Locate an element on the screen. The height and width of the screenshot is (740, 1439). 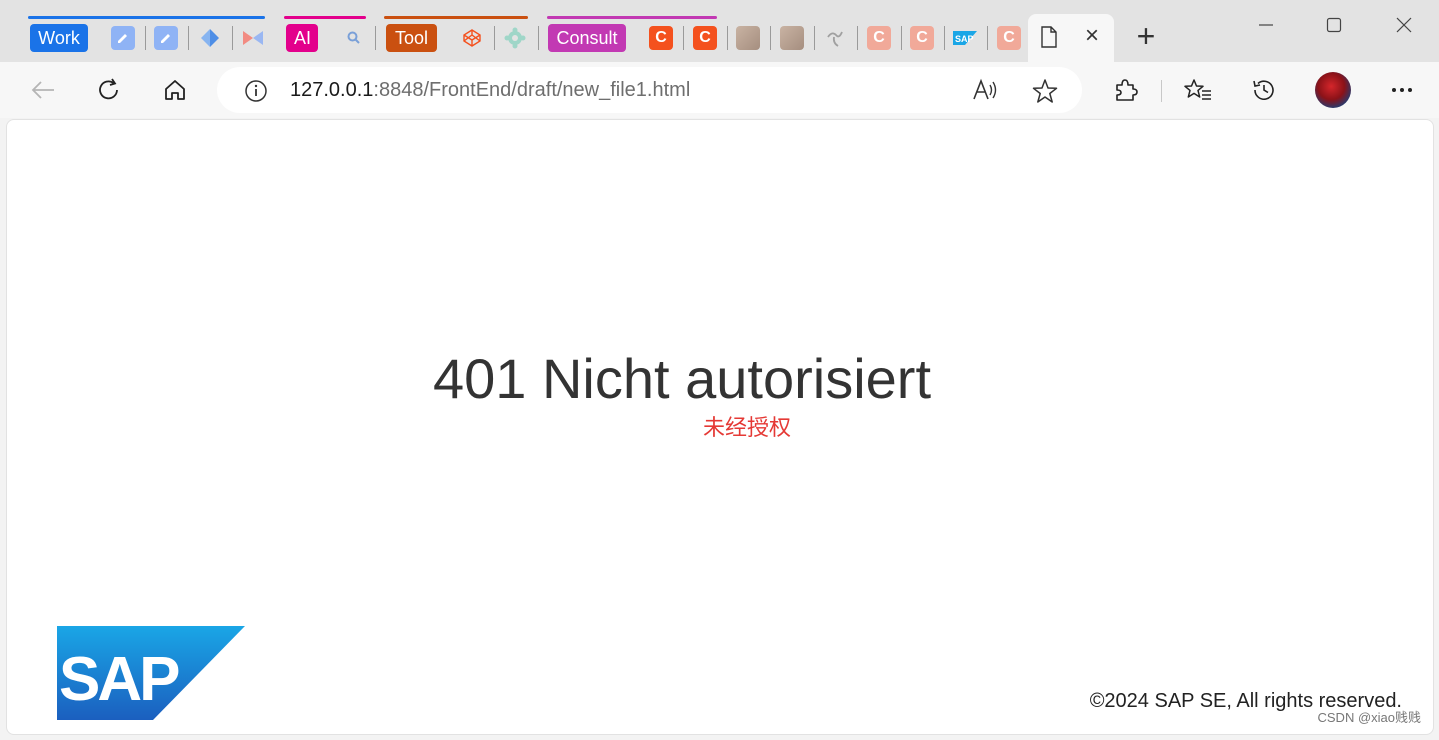
close-window-button is located at coordinates (1404, 25).